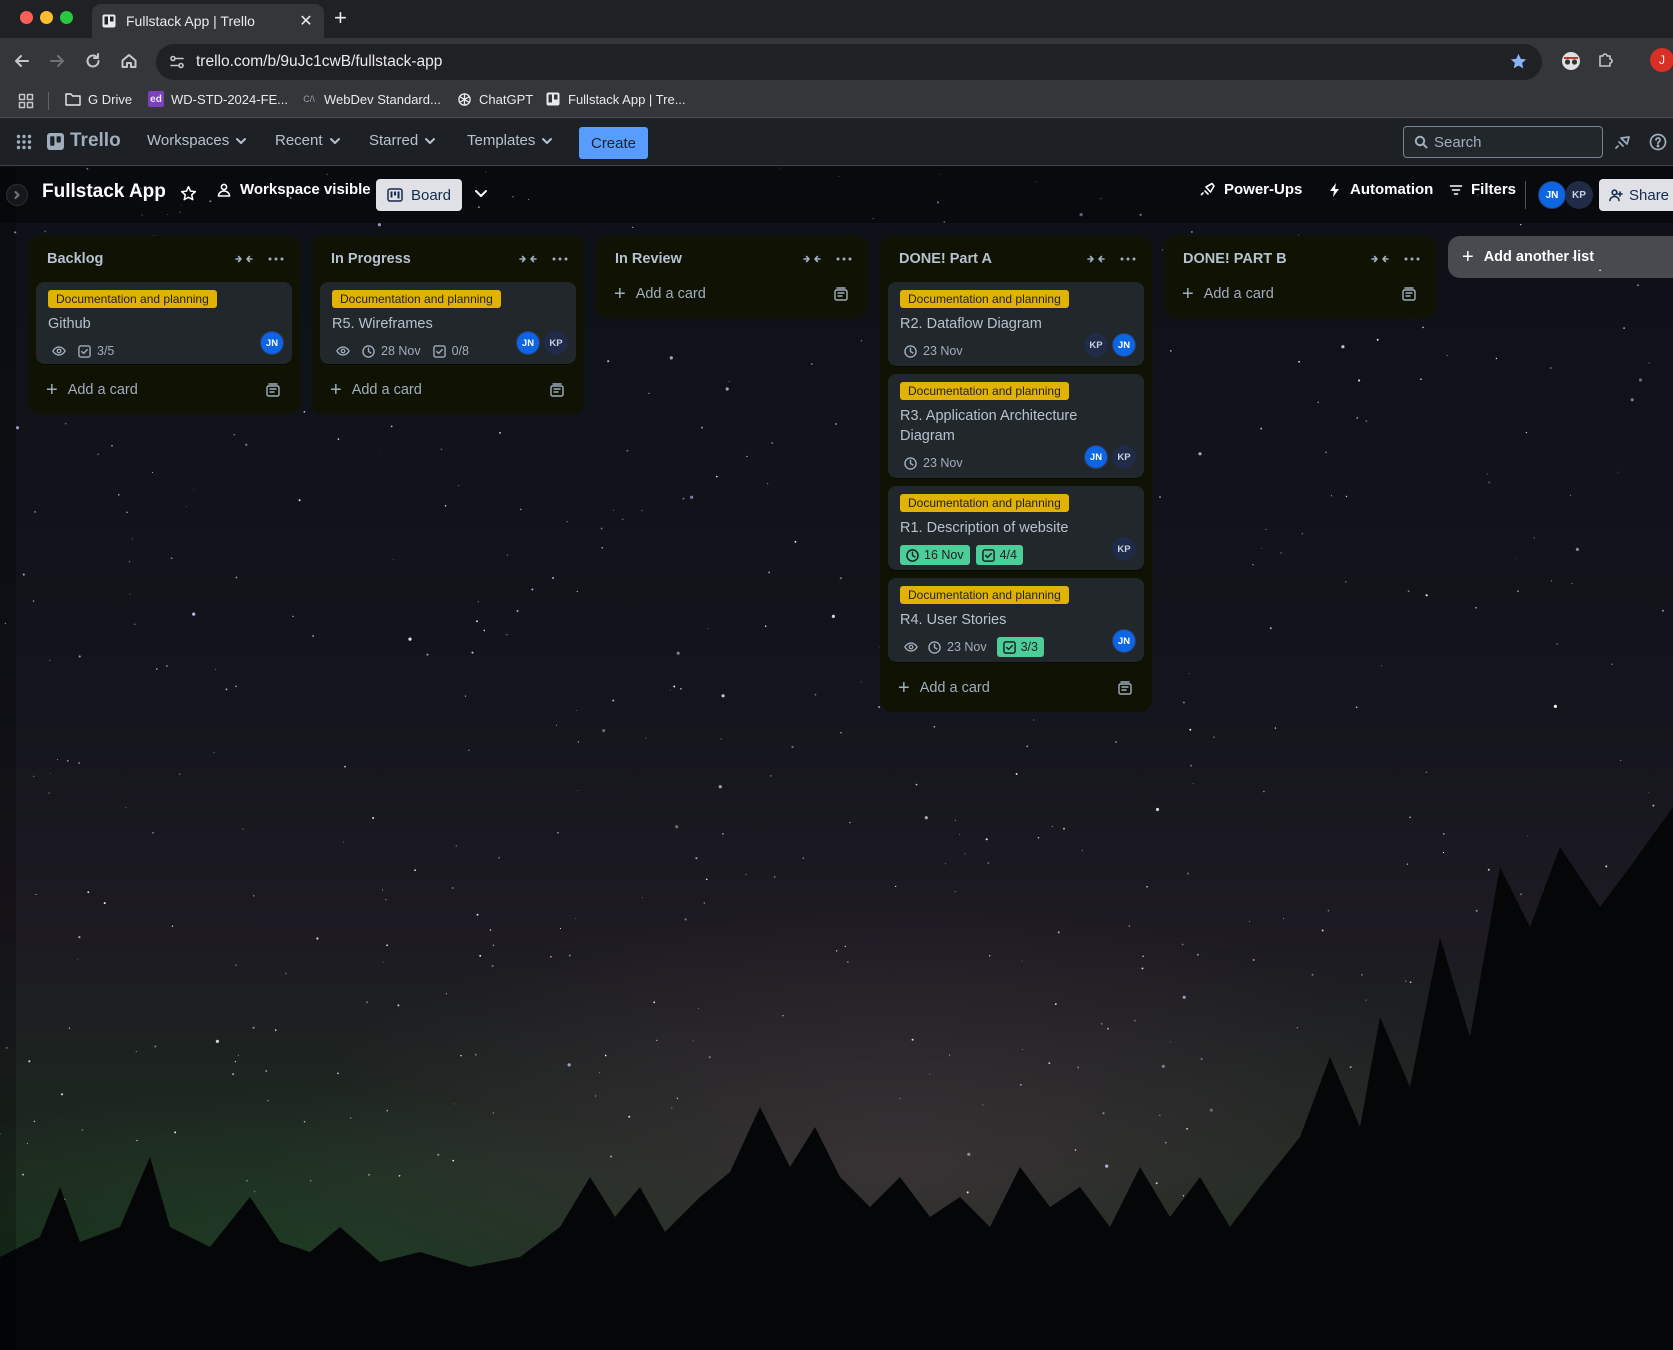 This screenshot has height=1350, width=1673. What do you see at coordinates (84, 351) in the screenshot?
I see `checklist-icon` at bounding box center [84, 351].